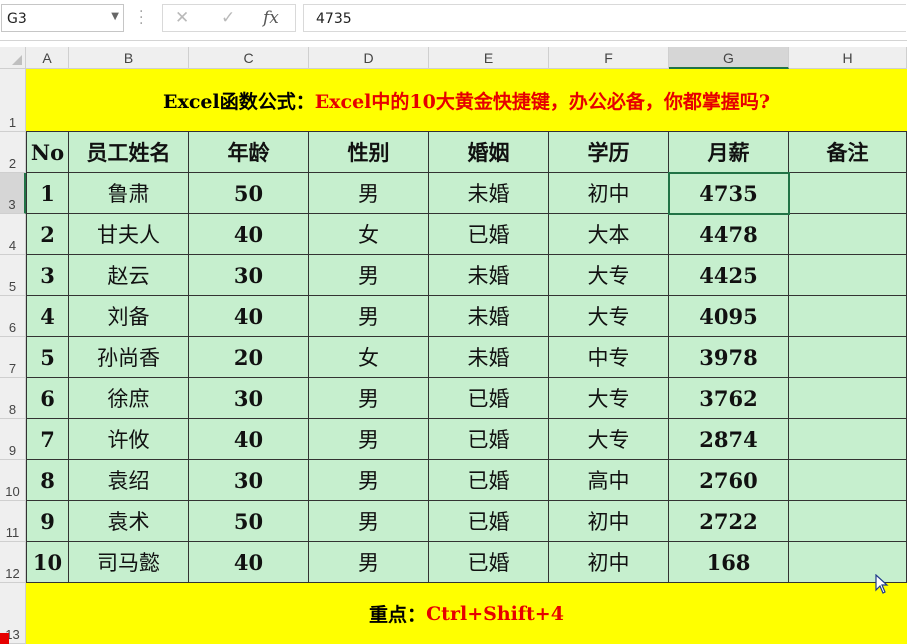 This screenshot has height=644, width=907. Describe the element at coordinates (129, 193) in the screenshot. I see `cell-name: 鲁肃` at that location.